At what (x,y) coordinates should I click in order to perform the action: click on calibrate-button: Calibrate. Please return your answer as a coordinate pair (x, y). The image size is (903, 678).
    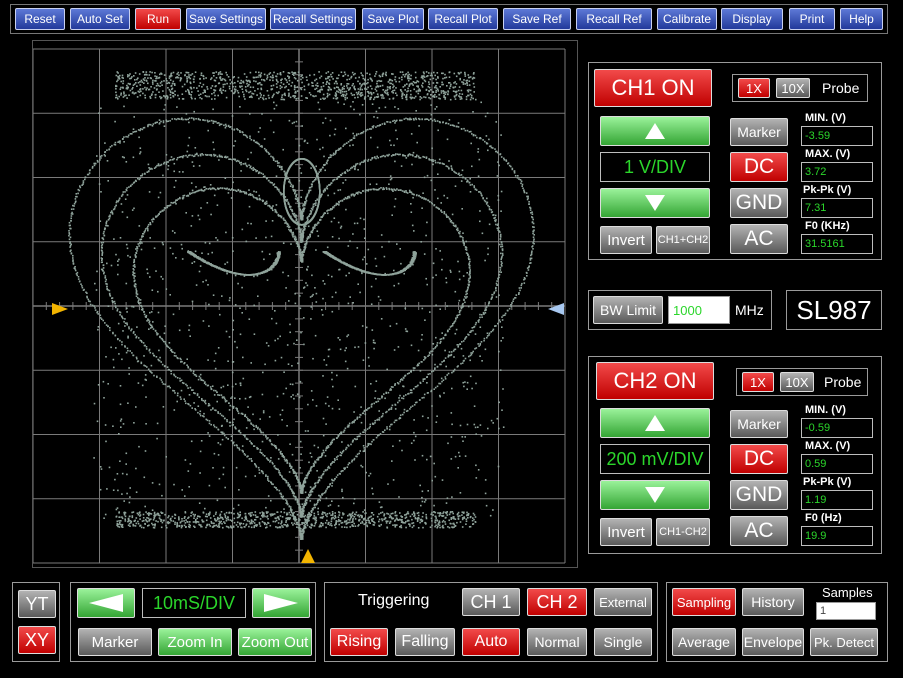
    Looking at the image, I should click on (687, 19).